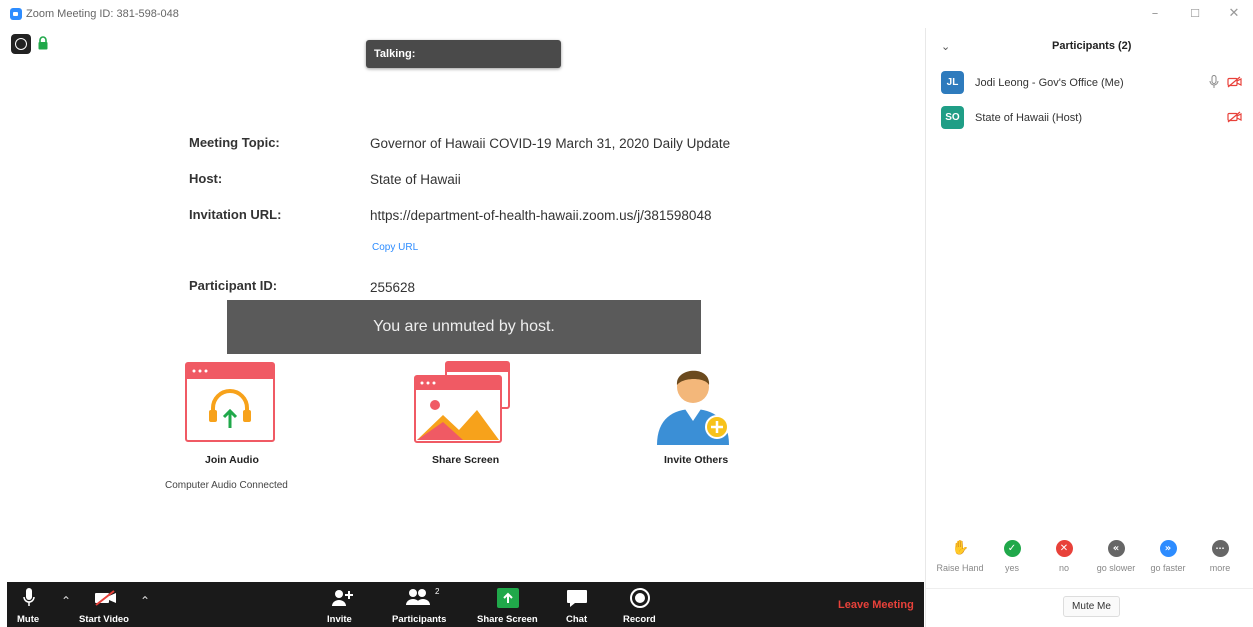  What do you see at coordinates (465, 460) in the screenshot?
I see `share-screen-label: Share Screen` at bounding box center [465, 460].